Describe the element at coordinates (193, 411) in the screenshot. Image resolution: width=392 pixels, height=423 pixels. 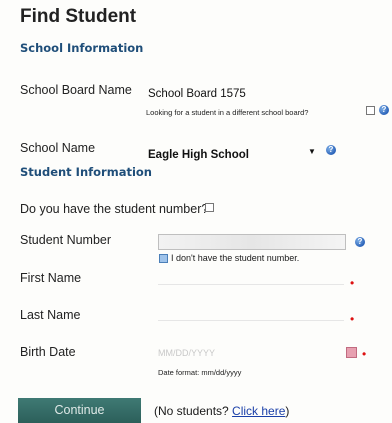
I see `no-students-prefix: (No students?` at that location.